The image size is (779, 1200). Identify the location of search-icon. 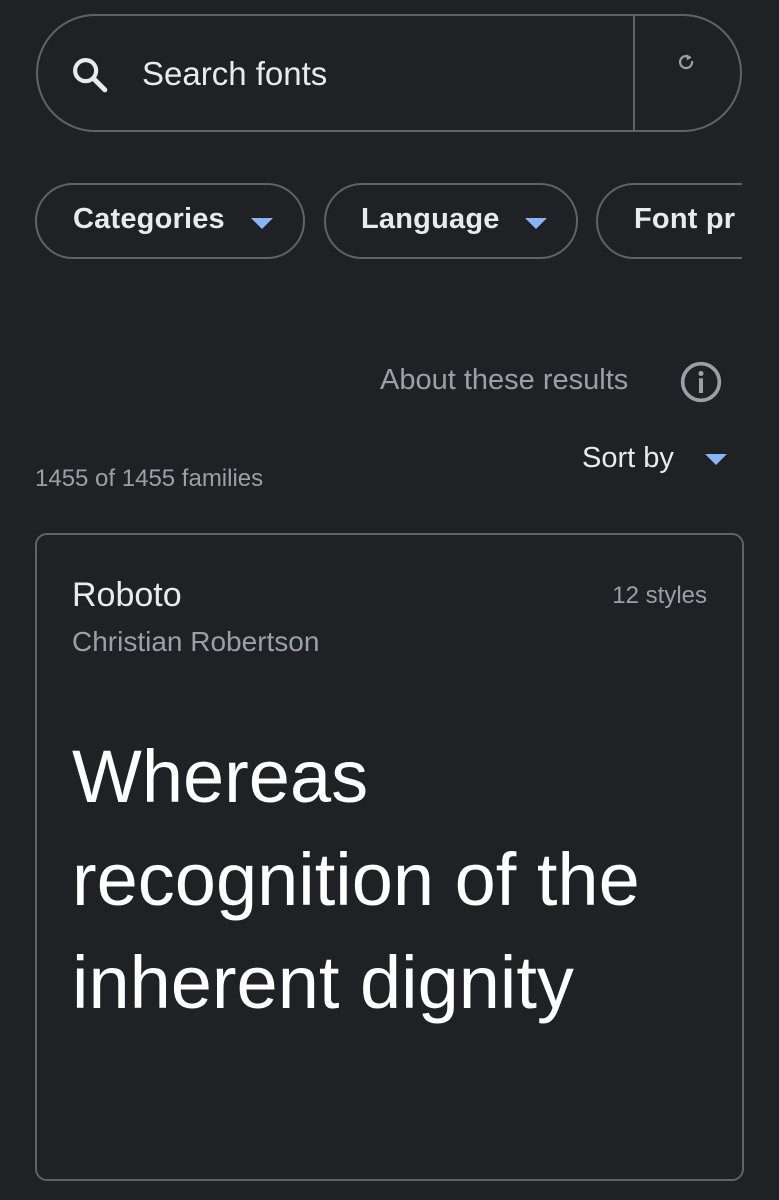
(90, 75).